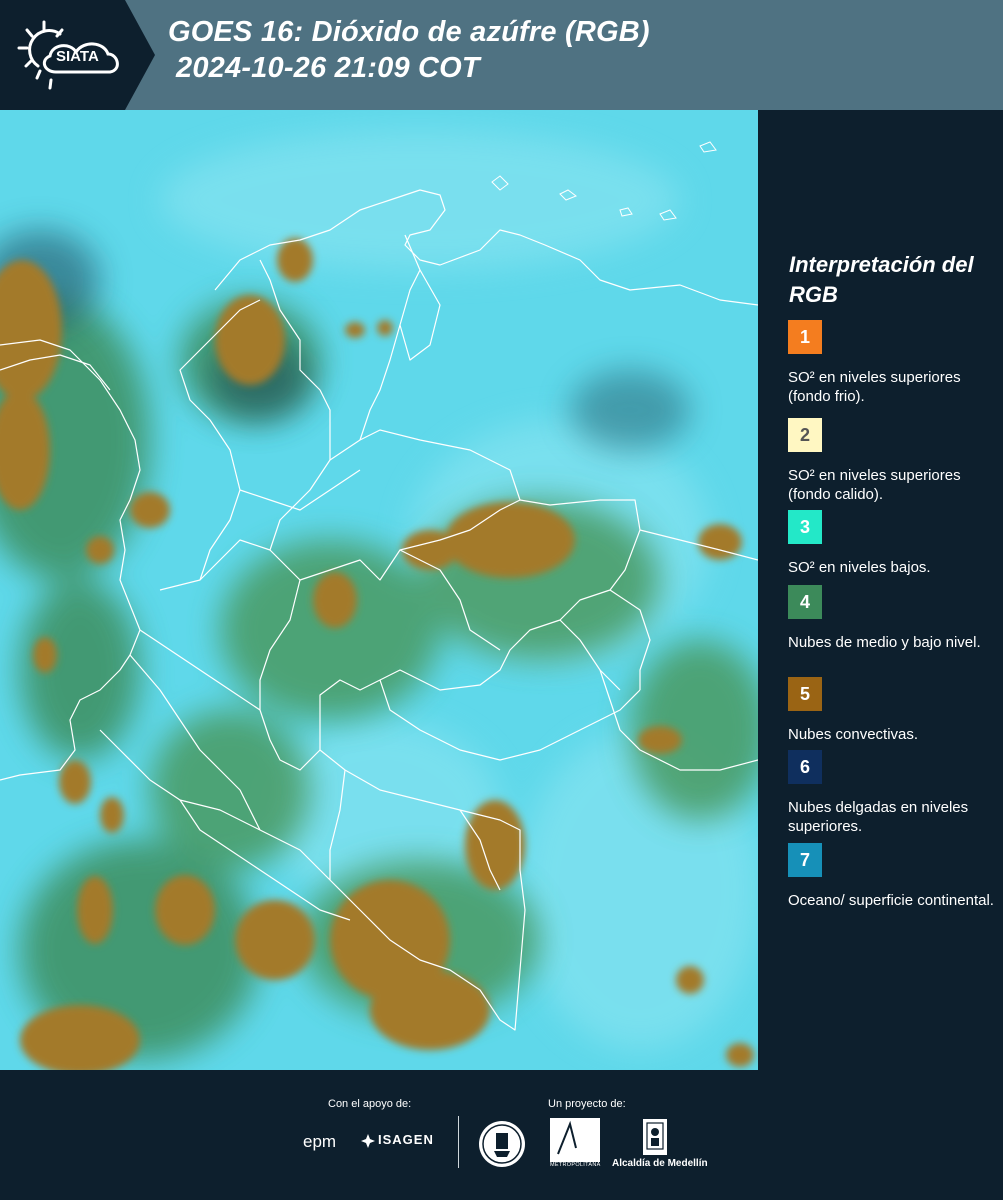 This screenshot has width=1003, height=1200. I want to click on siata-logo-text: SIATA, so click(77, 56).